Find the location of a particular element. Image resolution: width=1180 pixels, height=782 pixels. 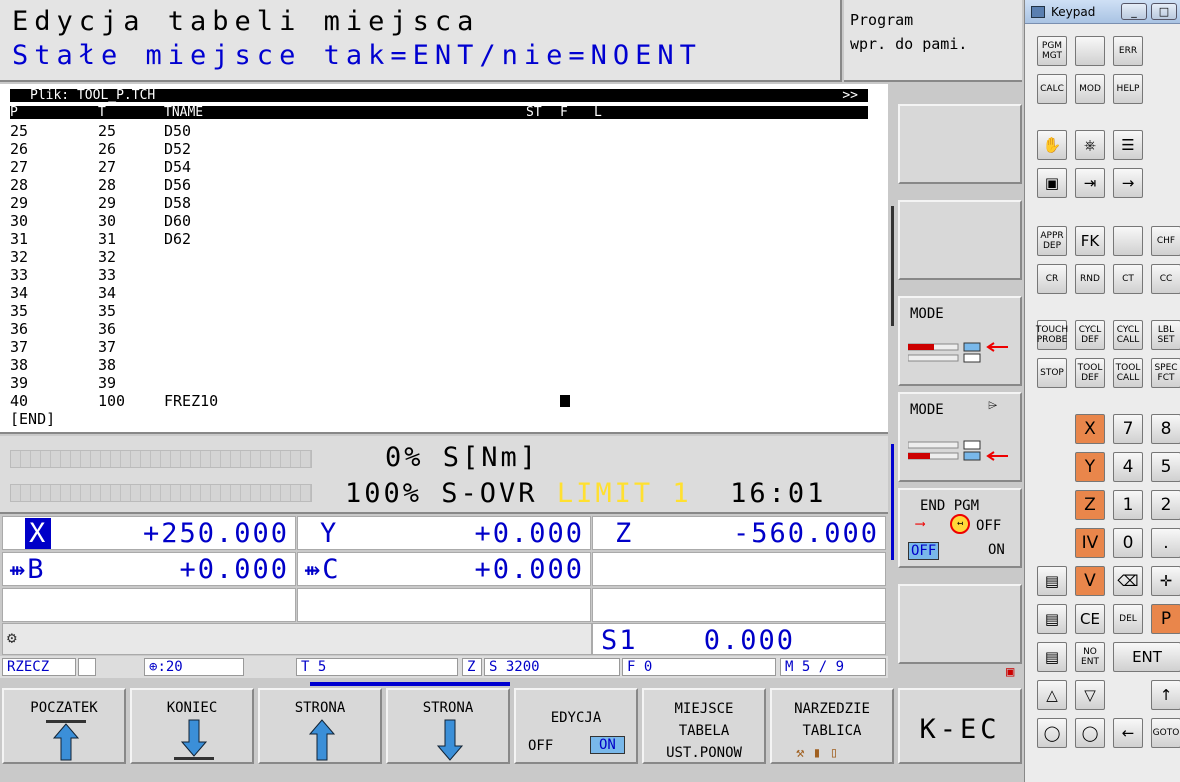

mode-button-2: MODE ⌲ is located at coordinates (960, 437).